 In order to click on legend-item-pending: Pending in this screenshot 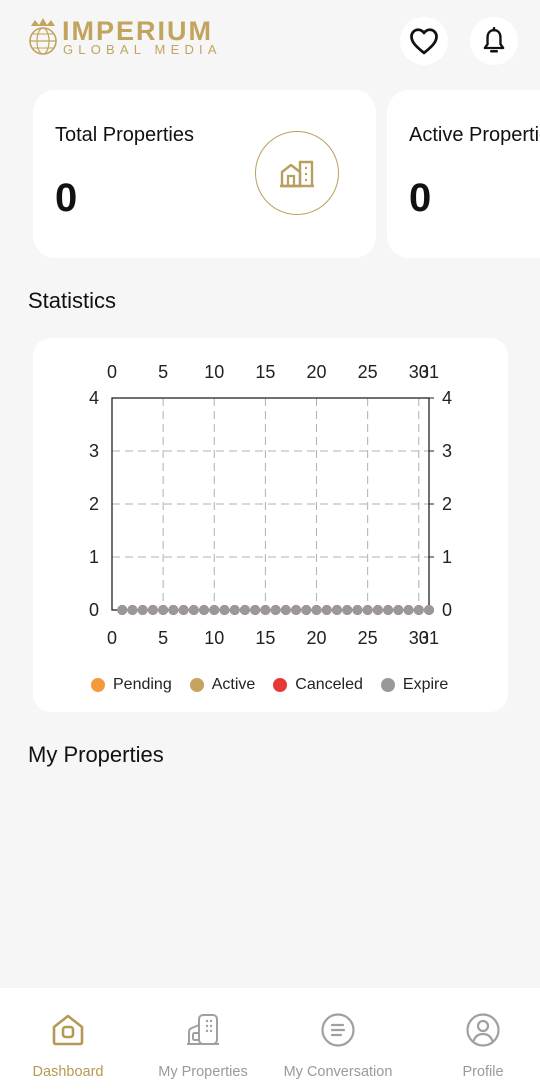, I will do `click(131, 685)`.